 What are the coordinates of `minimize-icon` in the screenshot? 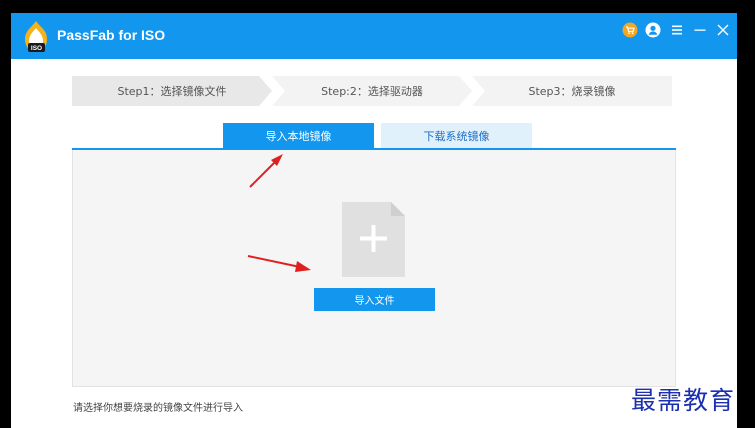 It's located at (700, 30).